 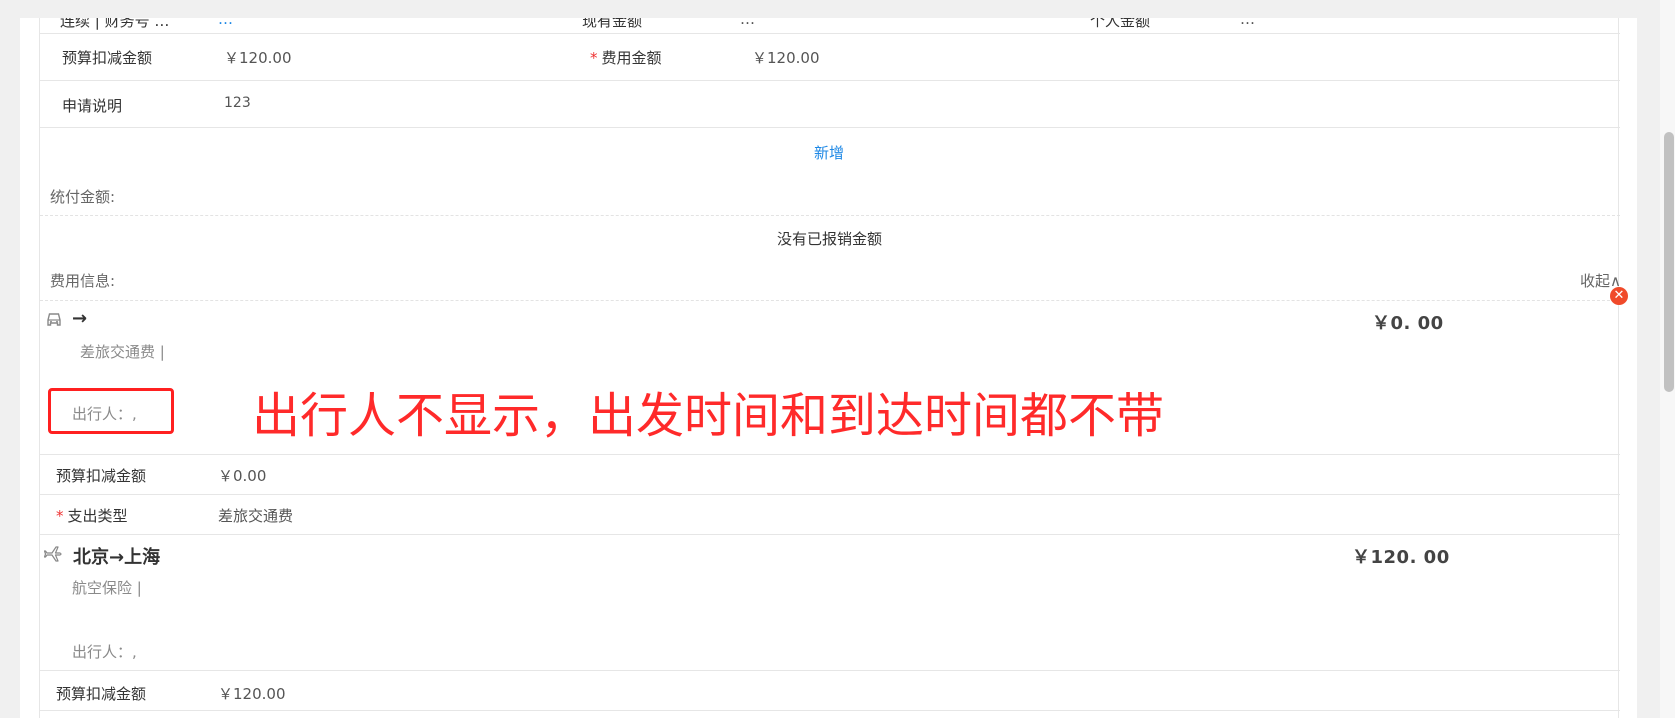 What do you see at coordinates (101, 694) in the screenshot?
I see `item2-budget-label: 预算扣减金额` at bounding box center [101, 694].